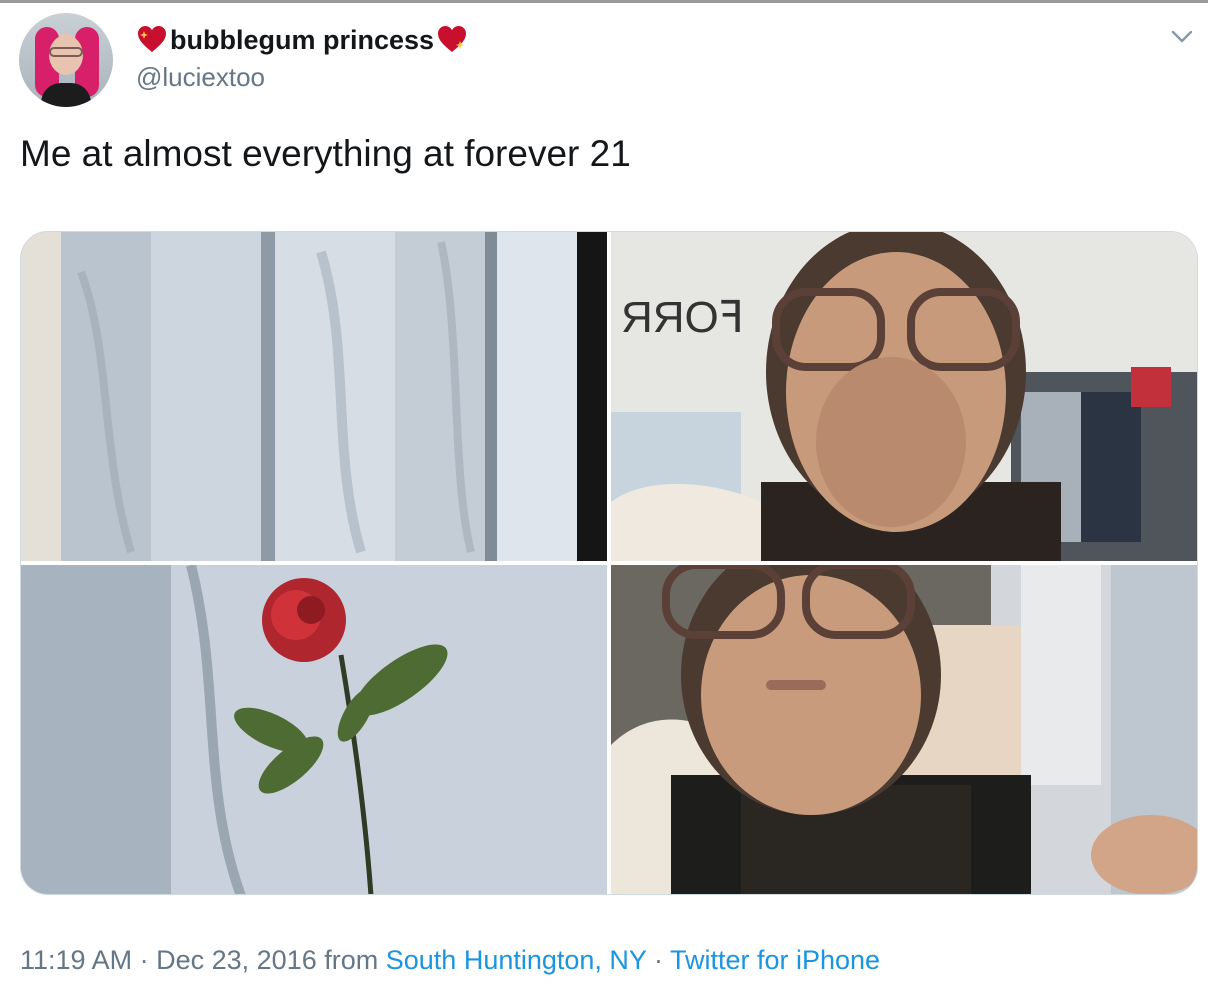 This screenshot has width=1208, height=1002. Describe the element at coordinates (66, 52) in the screenshot. I see `avatar-glasses` at that location.